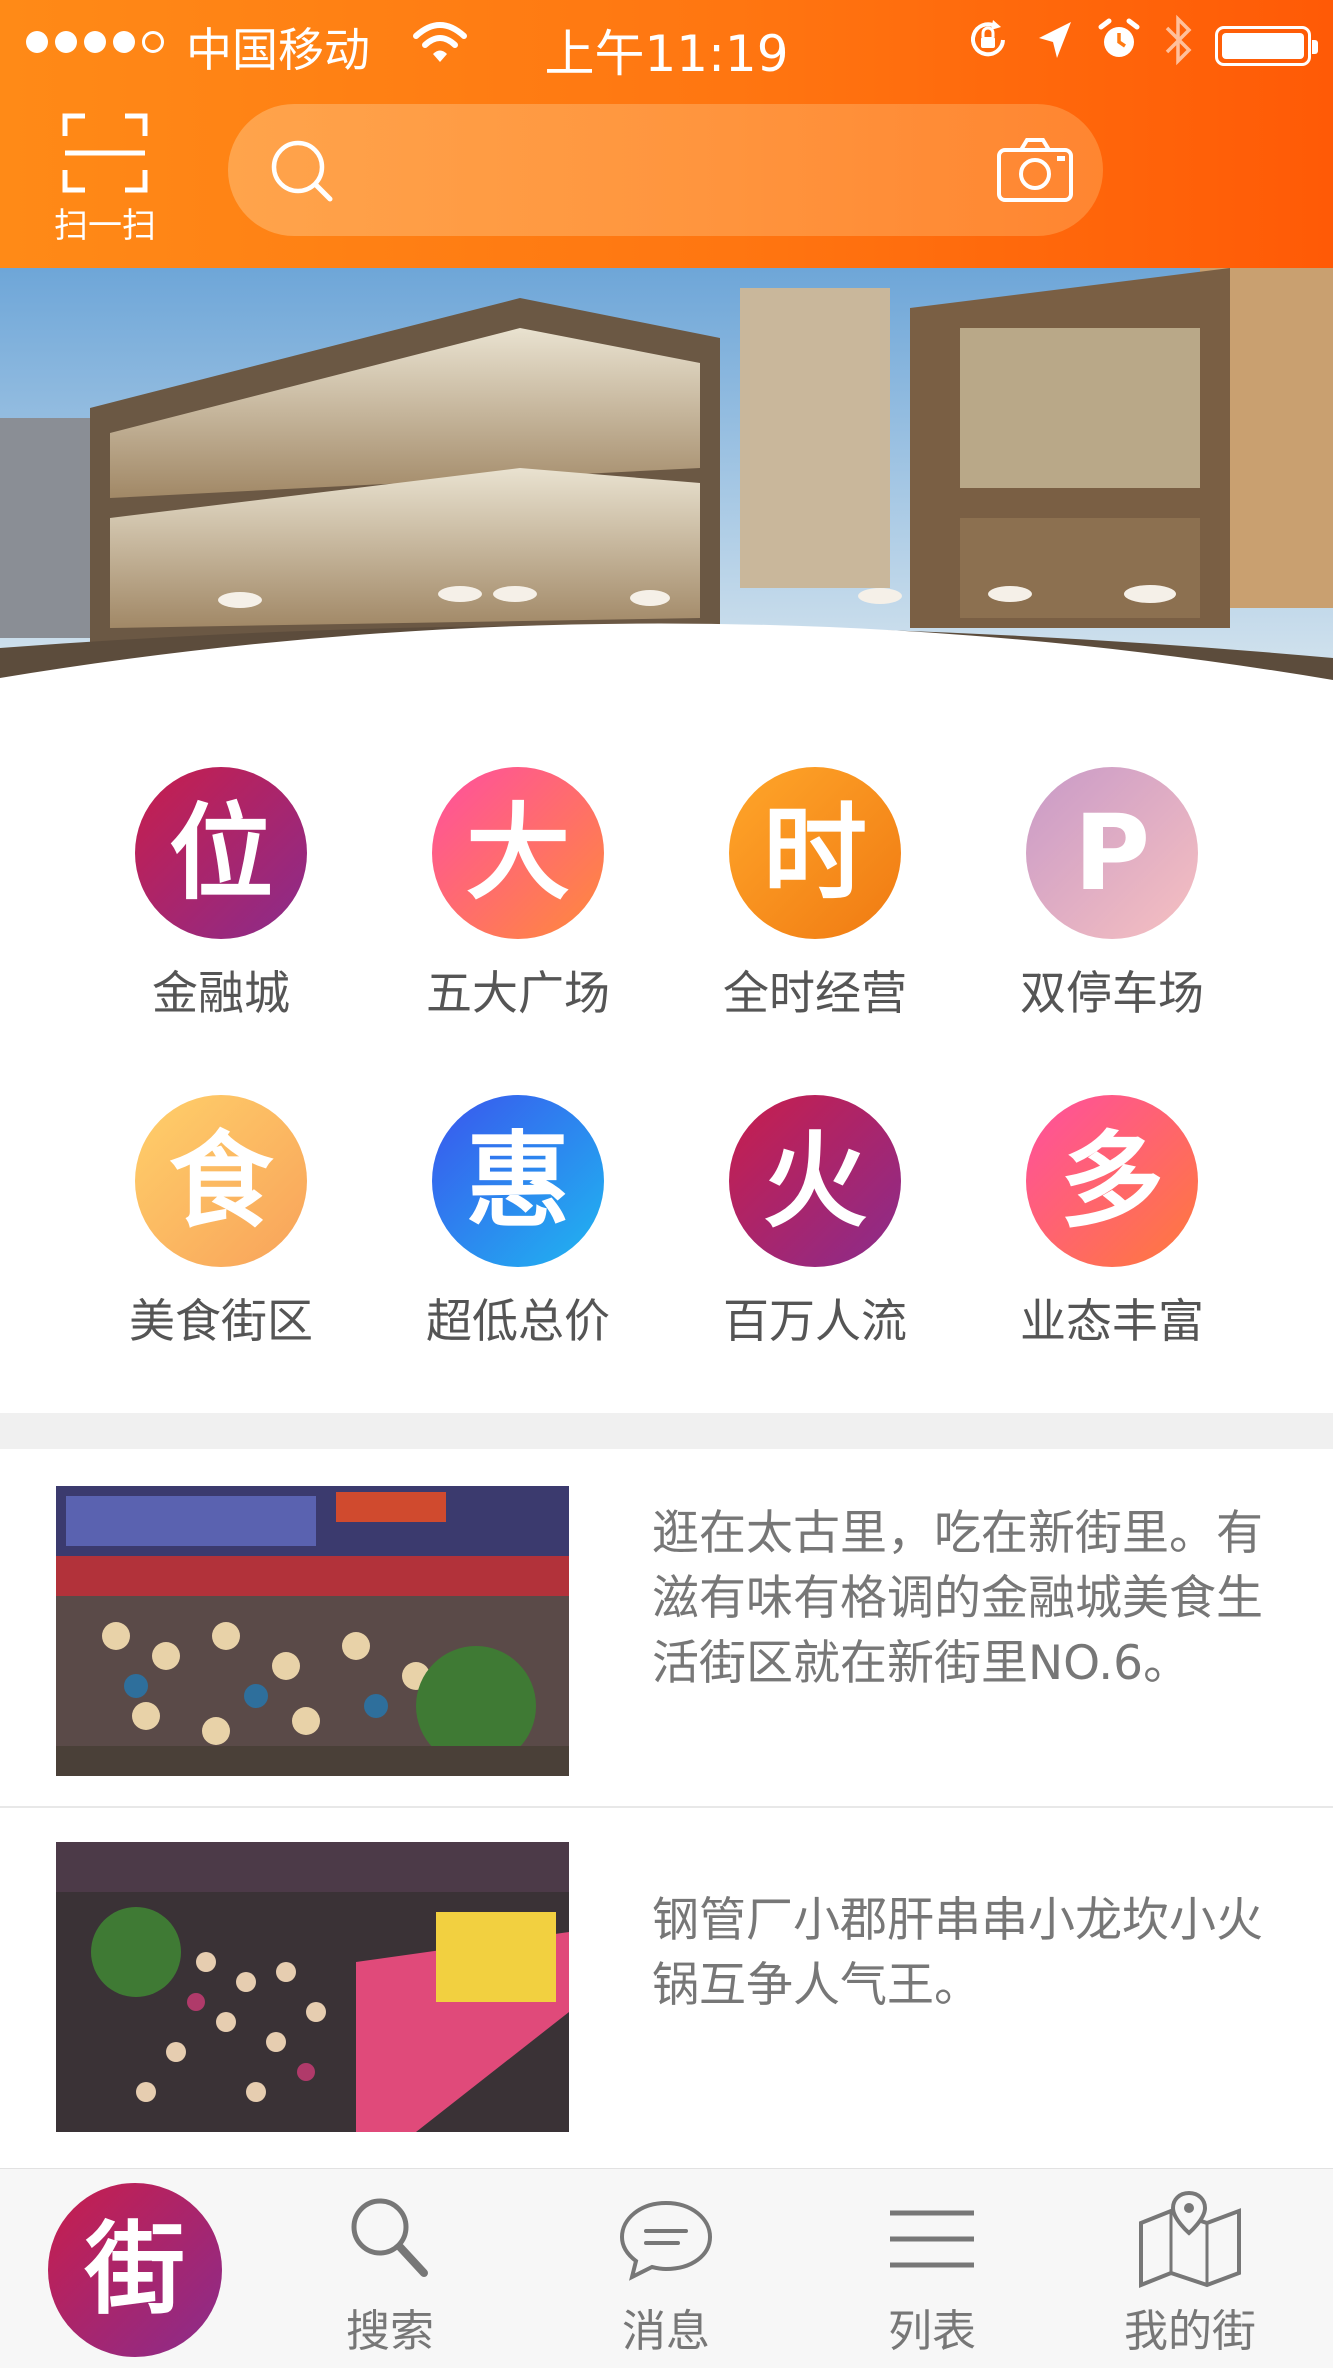 The height and width of the screenshot is (2368, 1333). I want to click on category-all-hours: 时 全时经营, so click(815, 895).